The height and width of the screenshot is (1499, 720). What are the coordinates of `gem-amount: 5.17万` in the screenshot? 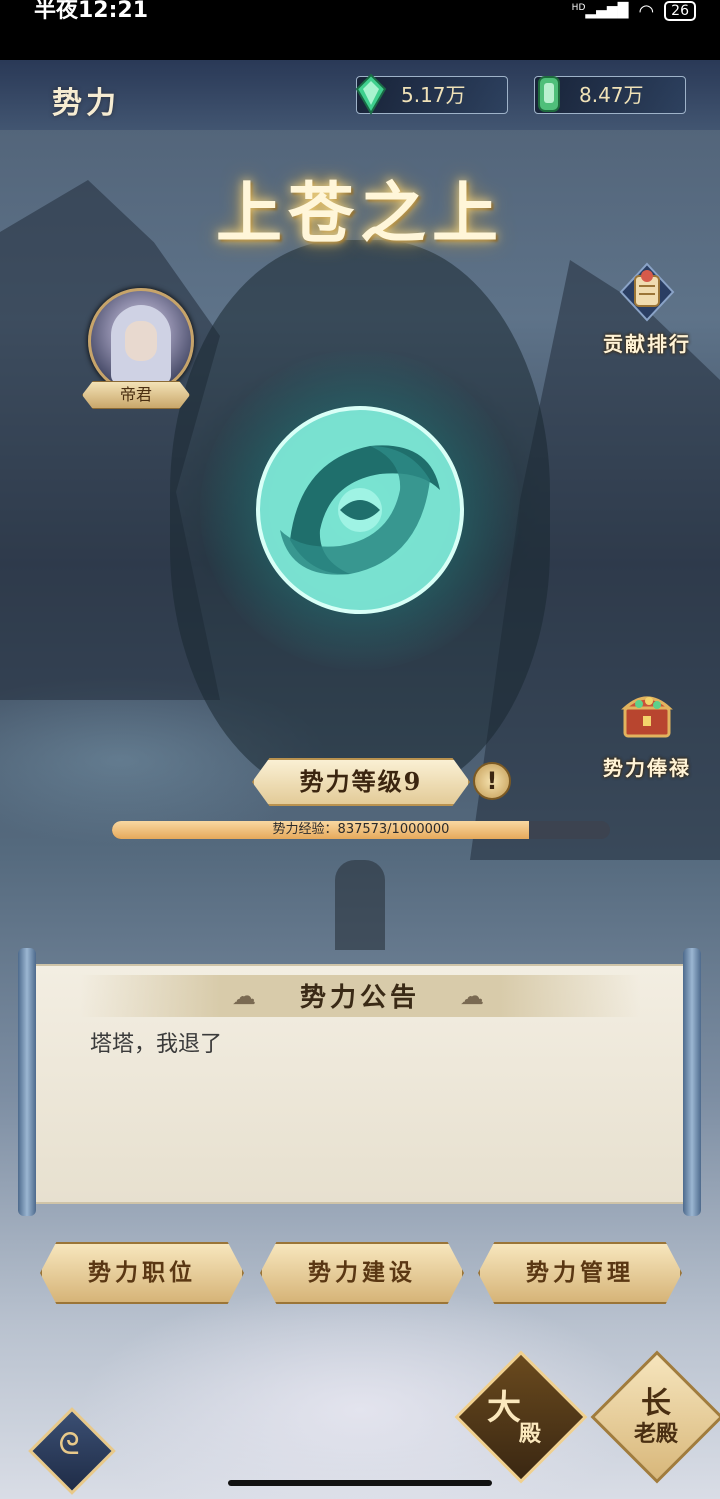 It's located at (433, 95).